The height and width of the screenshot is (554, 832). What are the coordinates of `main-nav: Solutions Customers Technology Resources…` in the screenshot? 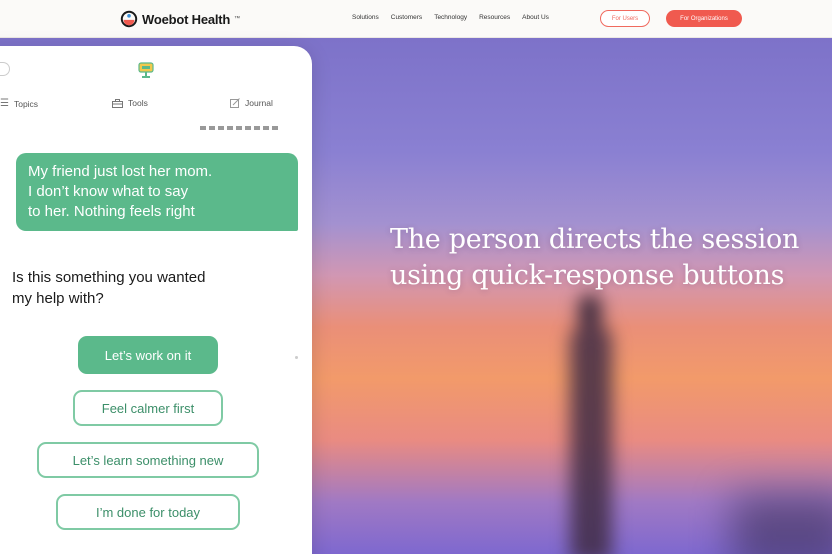 It's located at (450, 17).